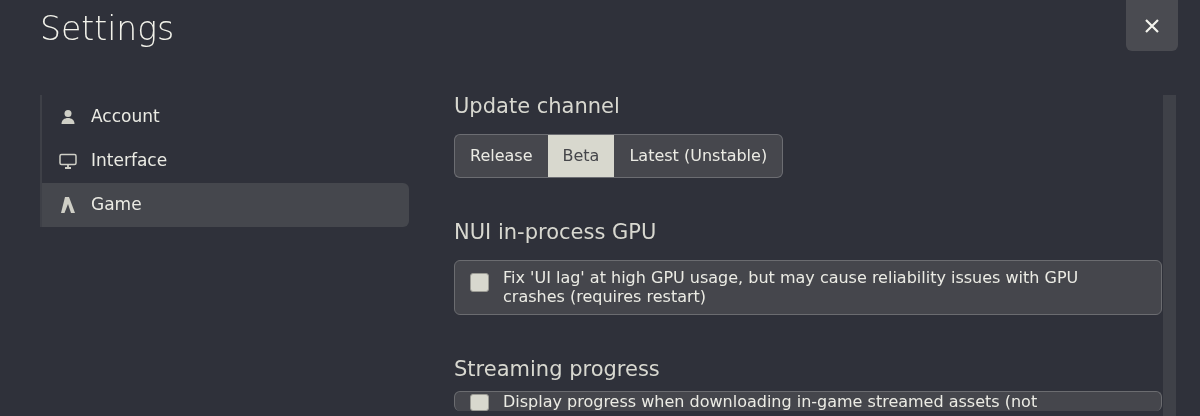 The image size is (1200, 416). What do you see at coordinates (537, 106) in the screenshot?
I see `section-heading: Update channel` at bounding box center [537, 106].